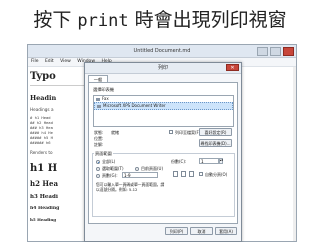 The width and height of the screenshot is (320, 242). Describe the element at coordinates (44, 168) in the screenshot. I see `doc-h1: h1 H` at that location.